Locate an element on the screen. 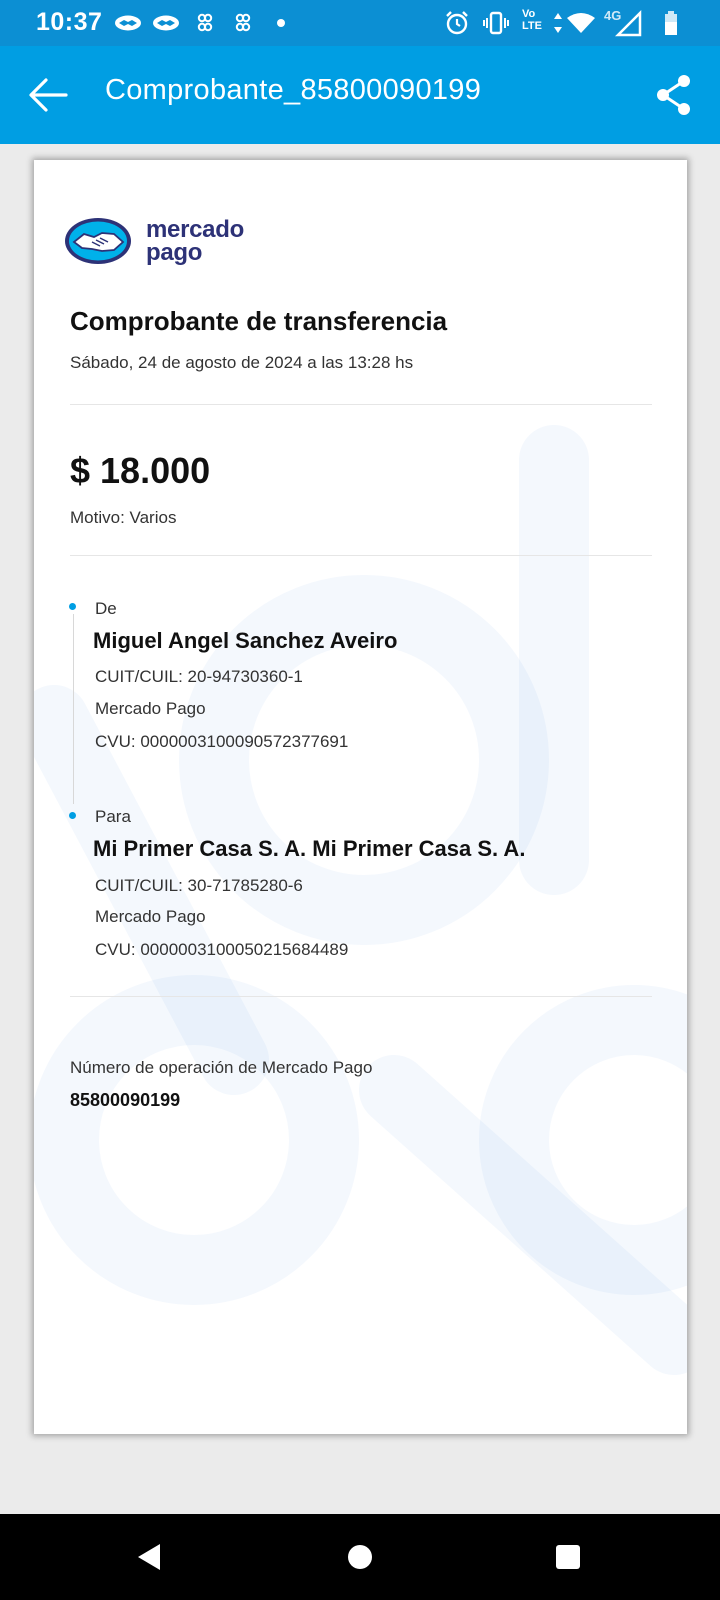 This screenshot has height=1600, width=720. page-title: Comprobante_85800090199 is located at coordinates (293, 90).